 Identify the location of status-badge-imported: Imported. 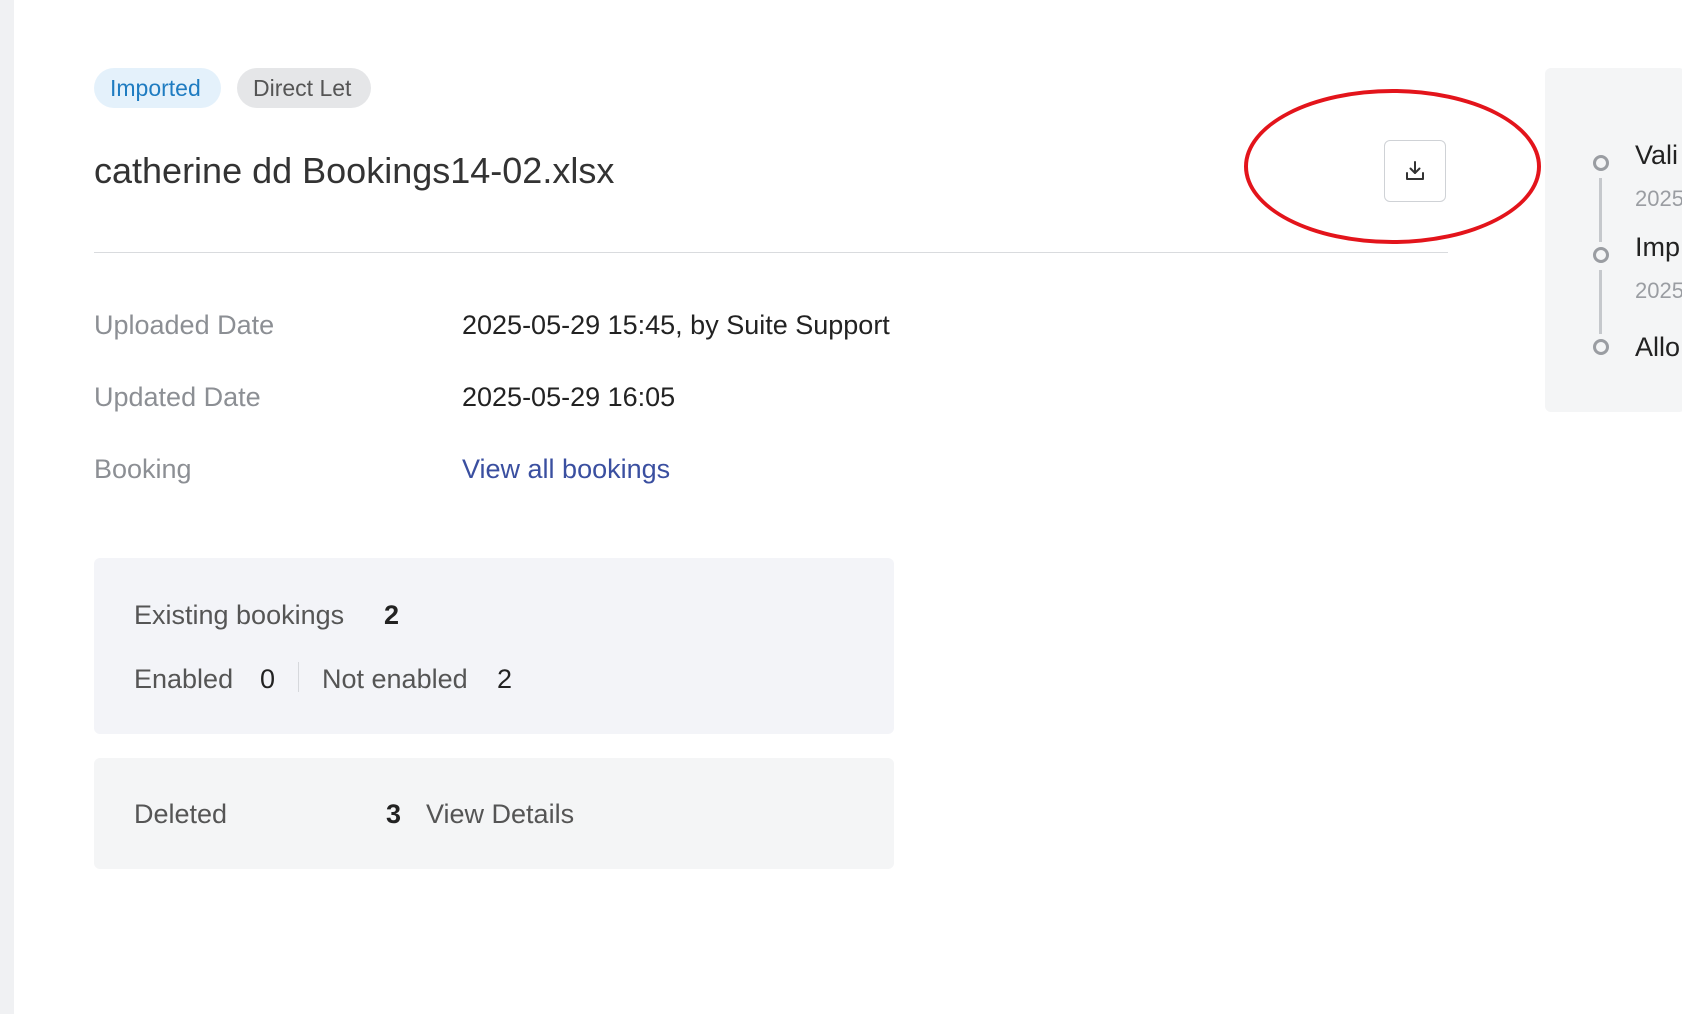
(157, 88).